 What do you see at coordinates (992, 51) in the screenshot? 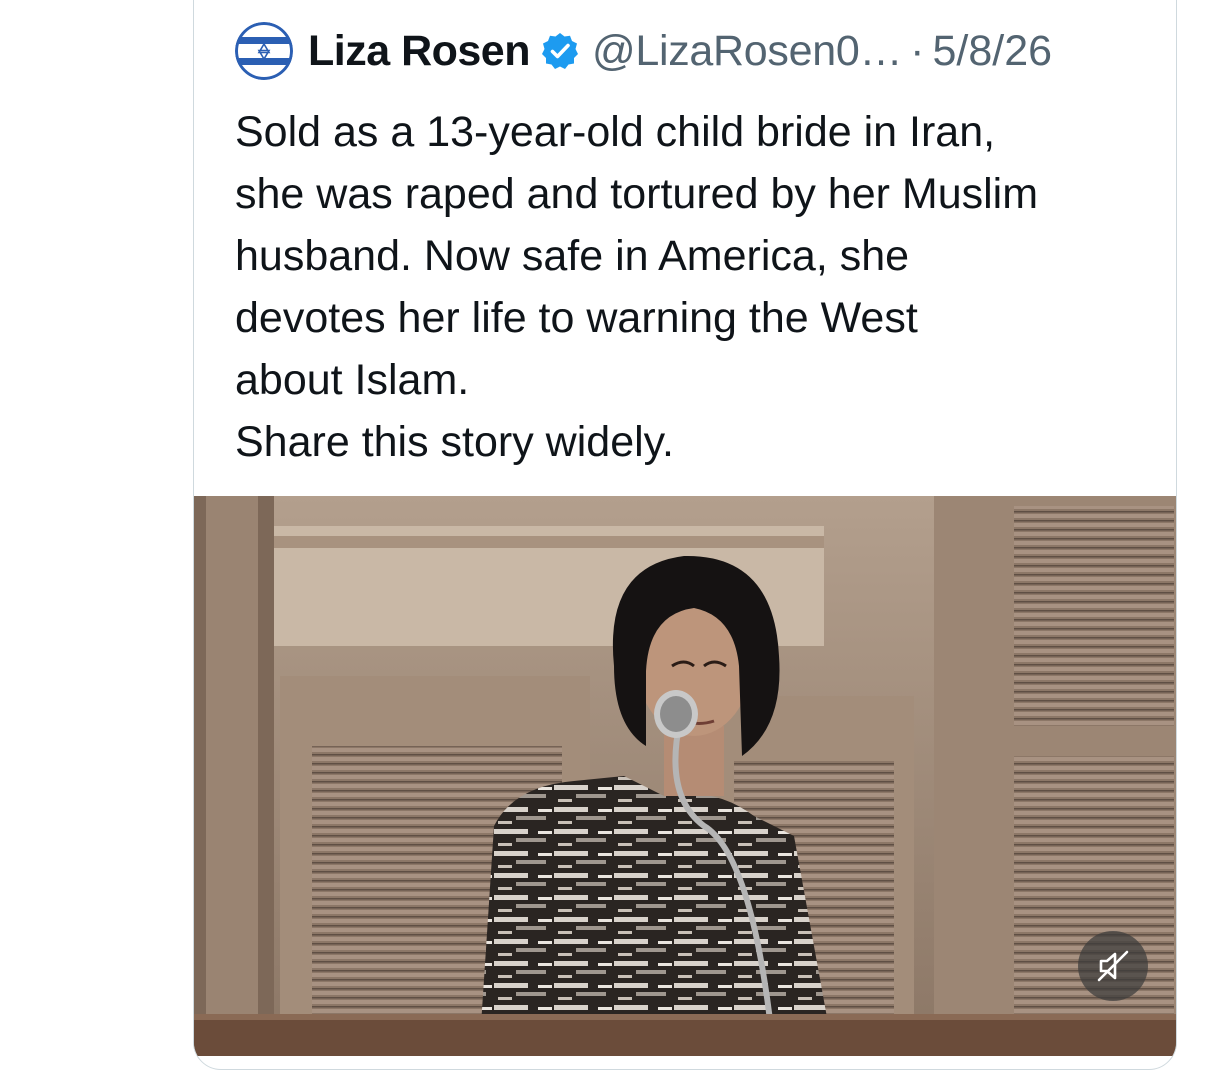
I see `tweet-date: 5/8/26` at bounding box center [992, 51].